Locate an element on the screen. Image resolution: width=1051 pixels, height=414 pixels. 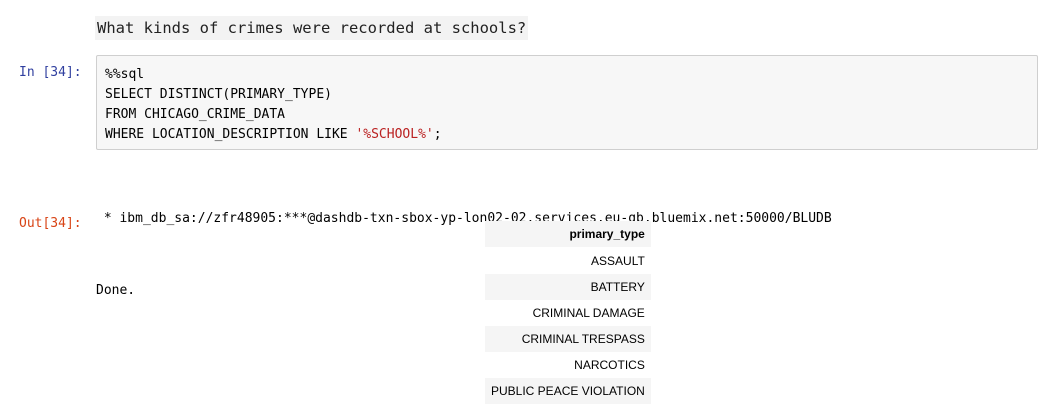
table-row: CRIMINAL DAMAGE is located at coordinates (568, 313).